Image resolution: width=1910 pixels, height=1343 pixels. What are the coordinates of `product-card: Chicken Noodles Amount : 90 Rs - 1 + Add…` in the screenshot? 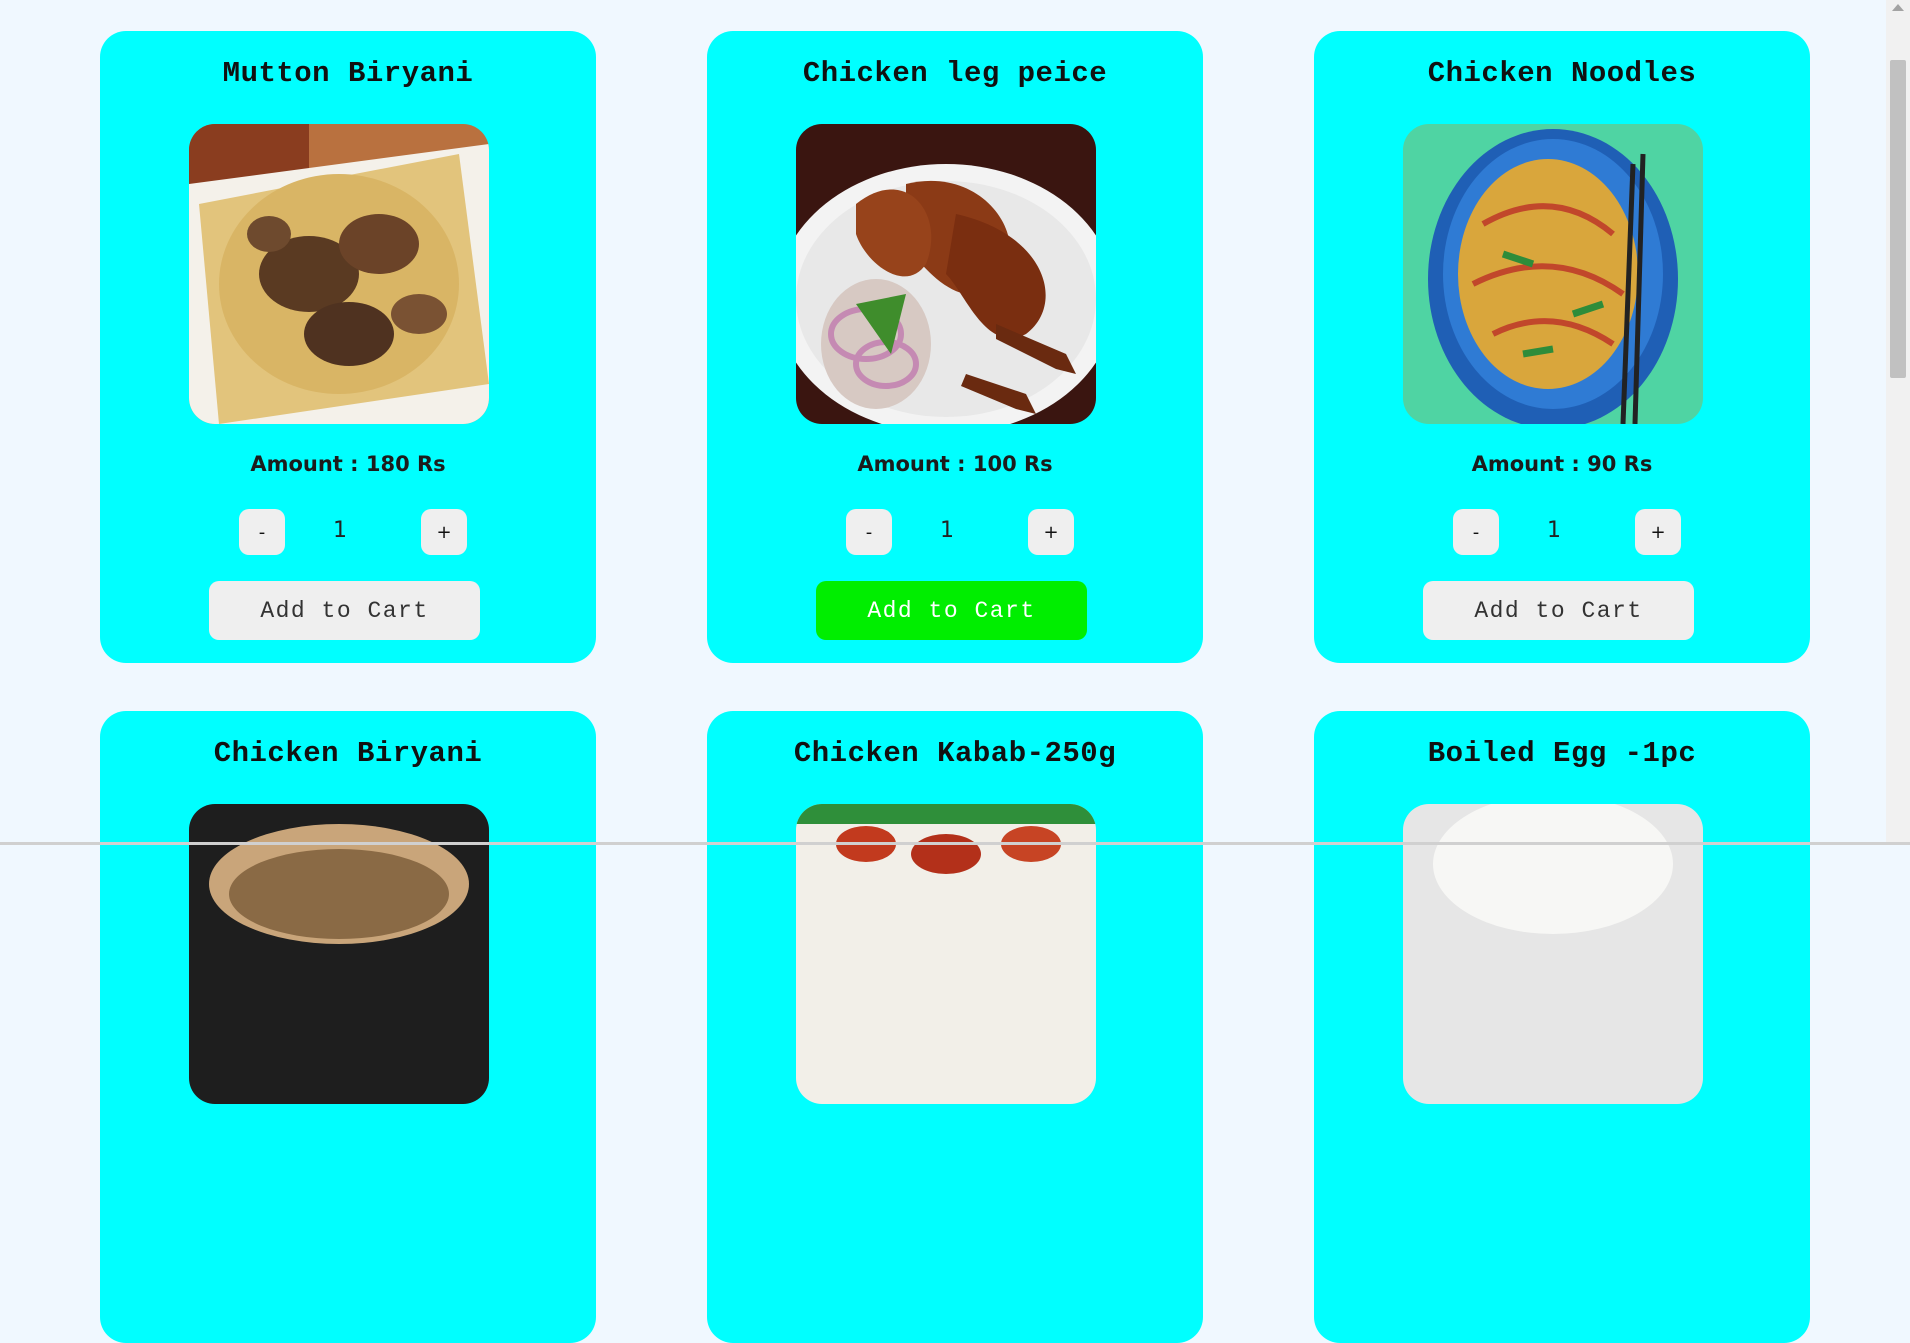 It's located at (1562, 347).